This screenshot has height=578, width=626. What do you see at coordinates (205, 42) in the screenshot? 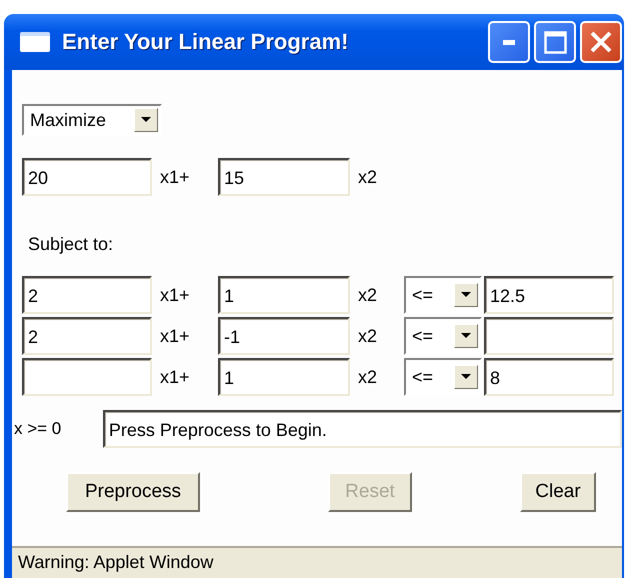
I see `window-title: Enter Your Linear Program!` at bounding box center [205, 42].